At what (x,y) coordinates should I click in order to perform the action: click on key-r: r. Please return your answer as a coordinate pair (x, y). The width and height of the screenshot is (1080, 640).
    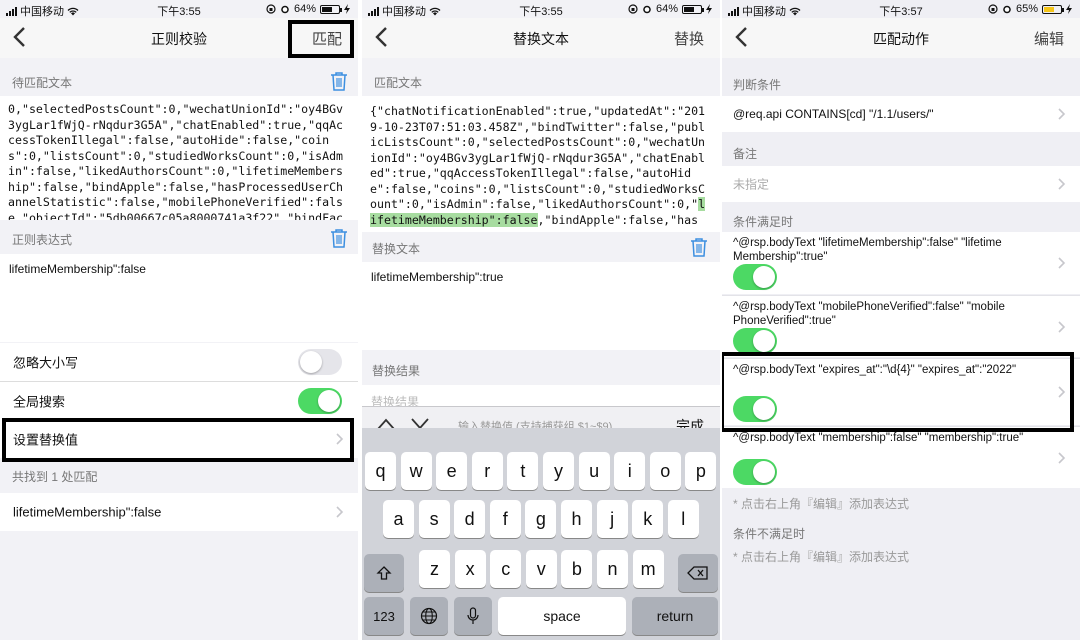
    Looking at the image, I should click on (487, 471).